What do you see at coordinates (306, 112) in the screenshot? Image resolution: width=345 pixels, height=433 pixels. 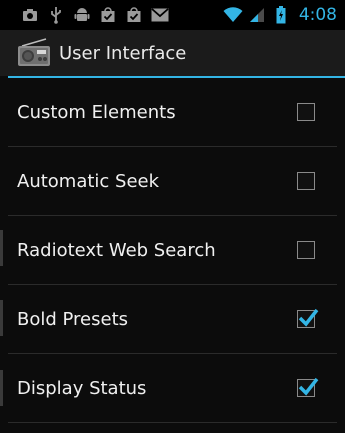 I see `custom-elements-checkbox` at bounding box center [306, 112].